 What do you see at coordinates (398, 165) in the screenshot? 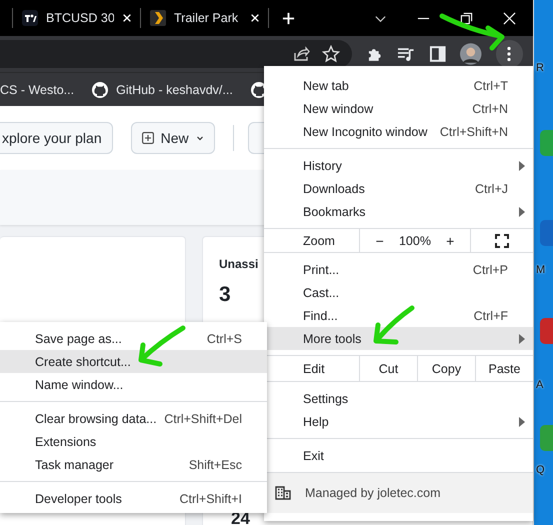
I see `menu-item: History` at bounding box center [398, 165].